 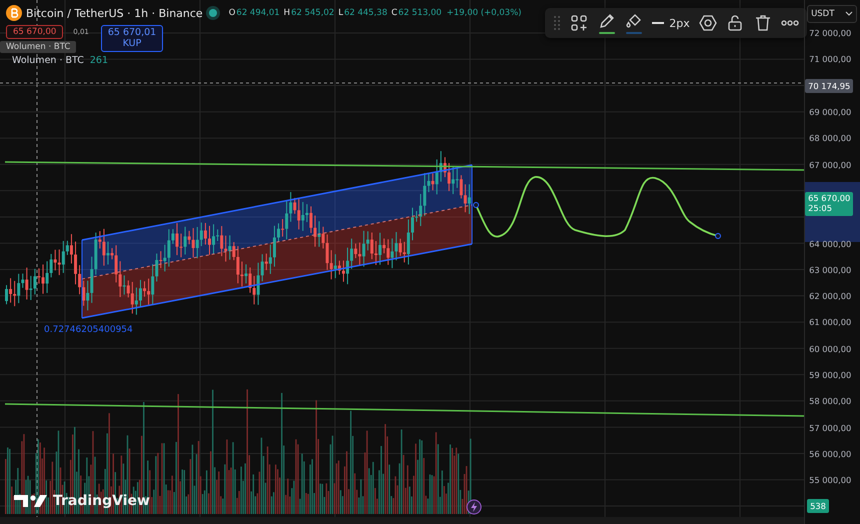 I want to click on drag-handle-icon, so click(x=557, y=23).